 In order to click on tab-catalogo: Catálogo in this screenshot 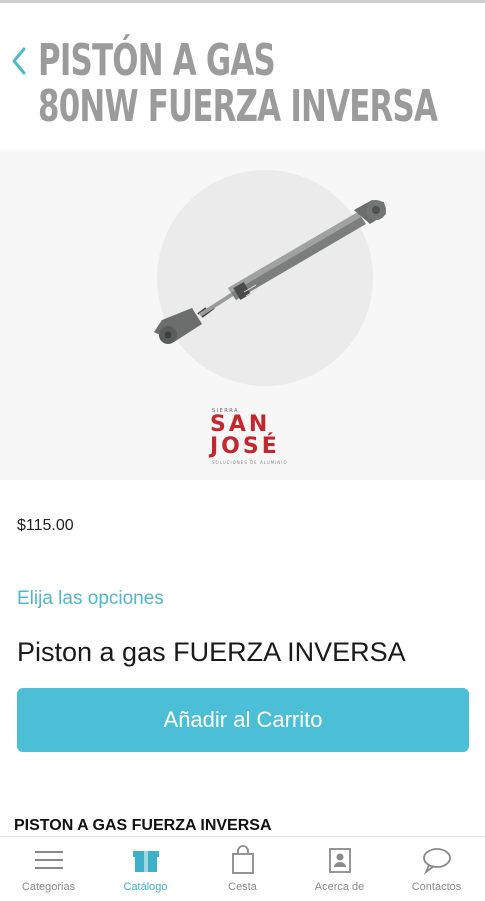, I will do `click(145, 869)`.